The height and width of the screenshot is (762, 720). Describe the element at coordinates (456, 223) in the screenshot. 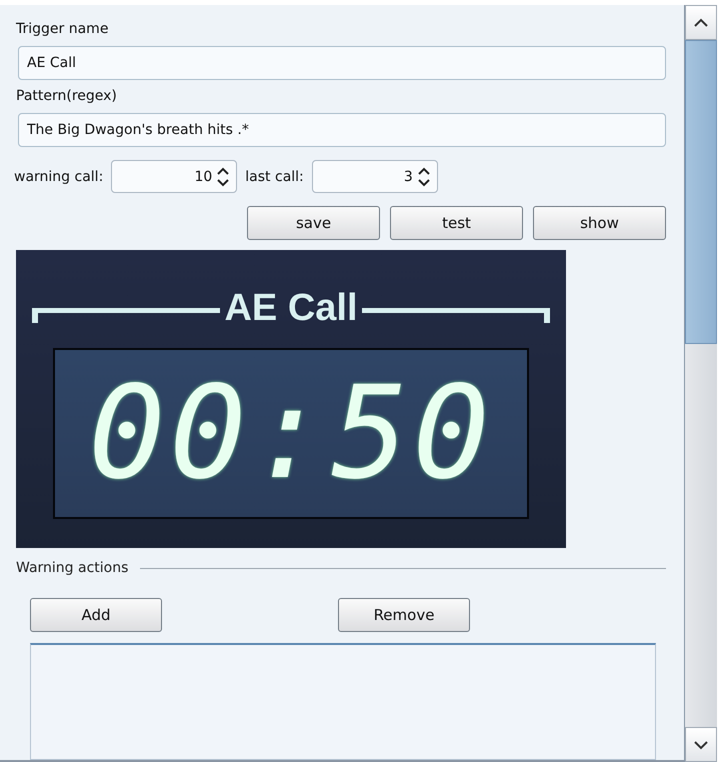

I see `action-button: test` at that location.